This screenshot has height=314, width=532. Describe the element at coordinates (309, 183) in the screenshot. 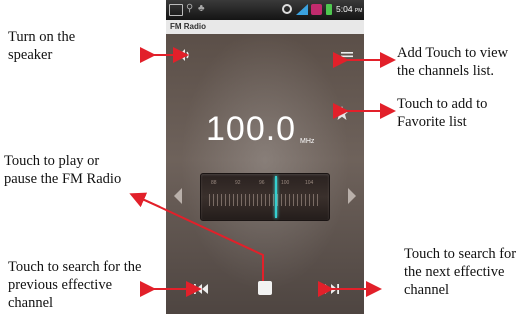

I see `dial-number: 104` at that location.